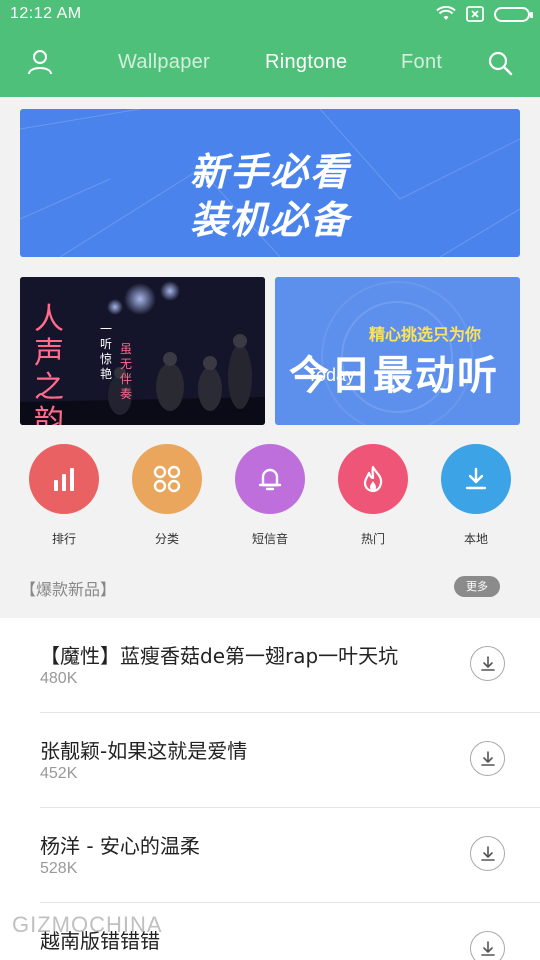  I want to click on category-sms-tone: 短信音, so click(270, 495).